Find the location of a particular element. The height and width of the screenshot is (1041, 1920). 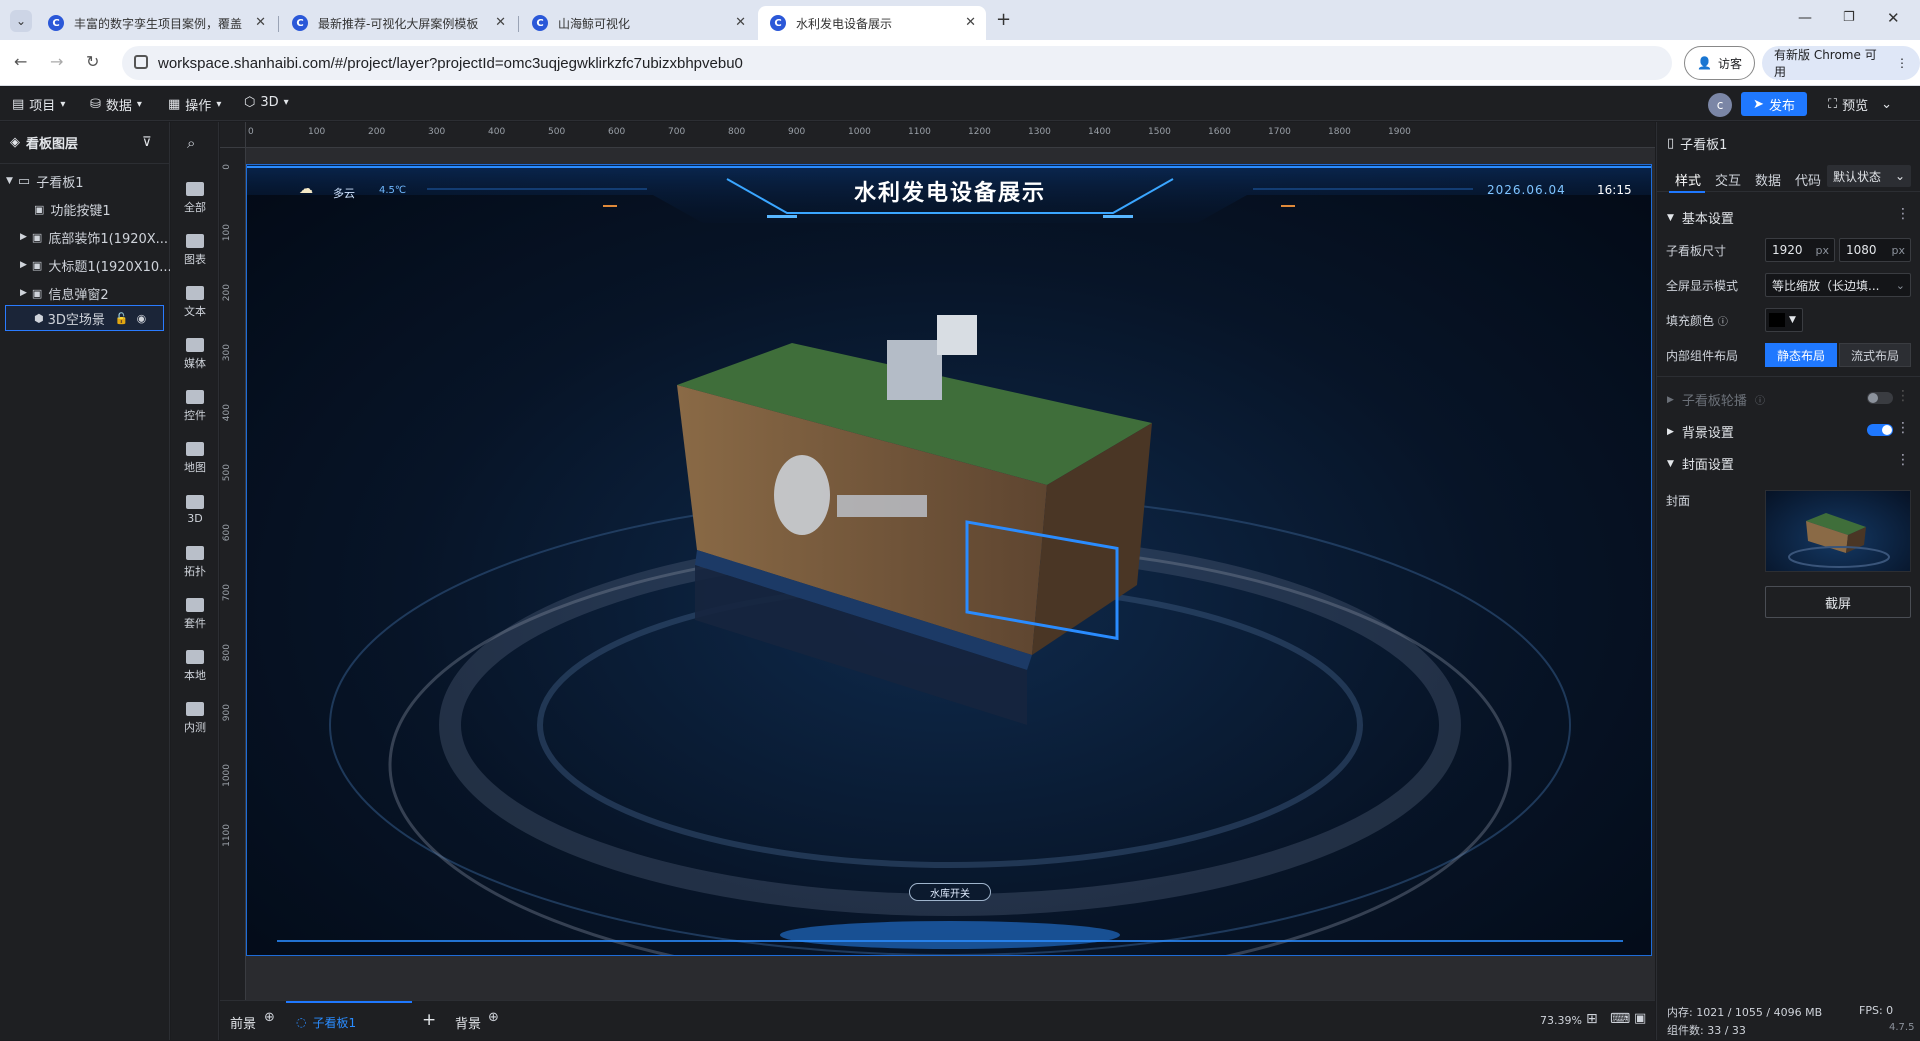

browser-tab-1: C 丰富的数字孪生项目案例，覆盖 ✕ is located at coordinates (156, 23).